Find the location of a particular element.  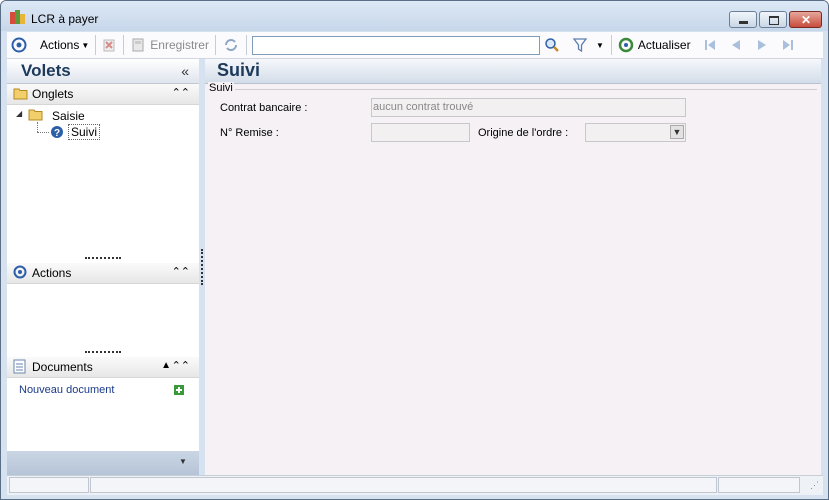

onglets-section-header: Onglets ⌃⌃ is located at coordinates (103, 94).